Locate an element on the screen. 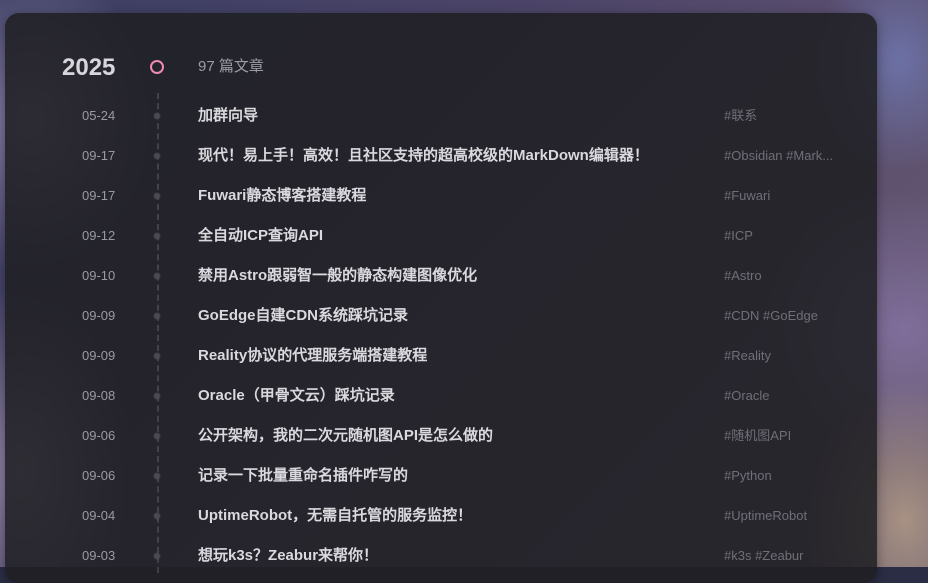  post-tags: #k3s #Zeabur is located at coordinates (786, 556).